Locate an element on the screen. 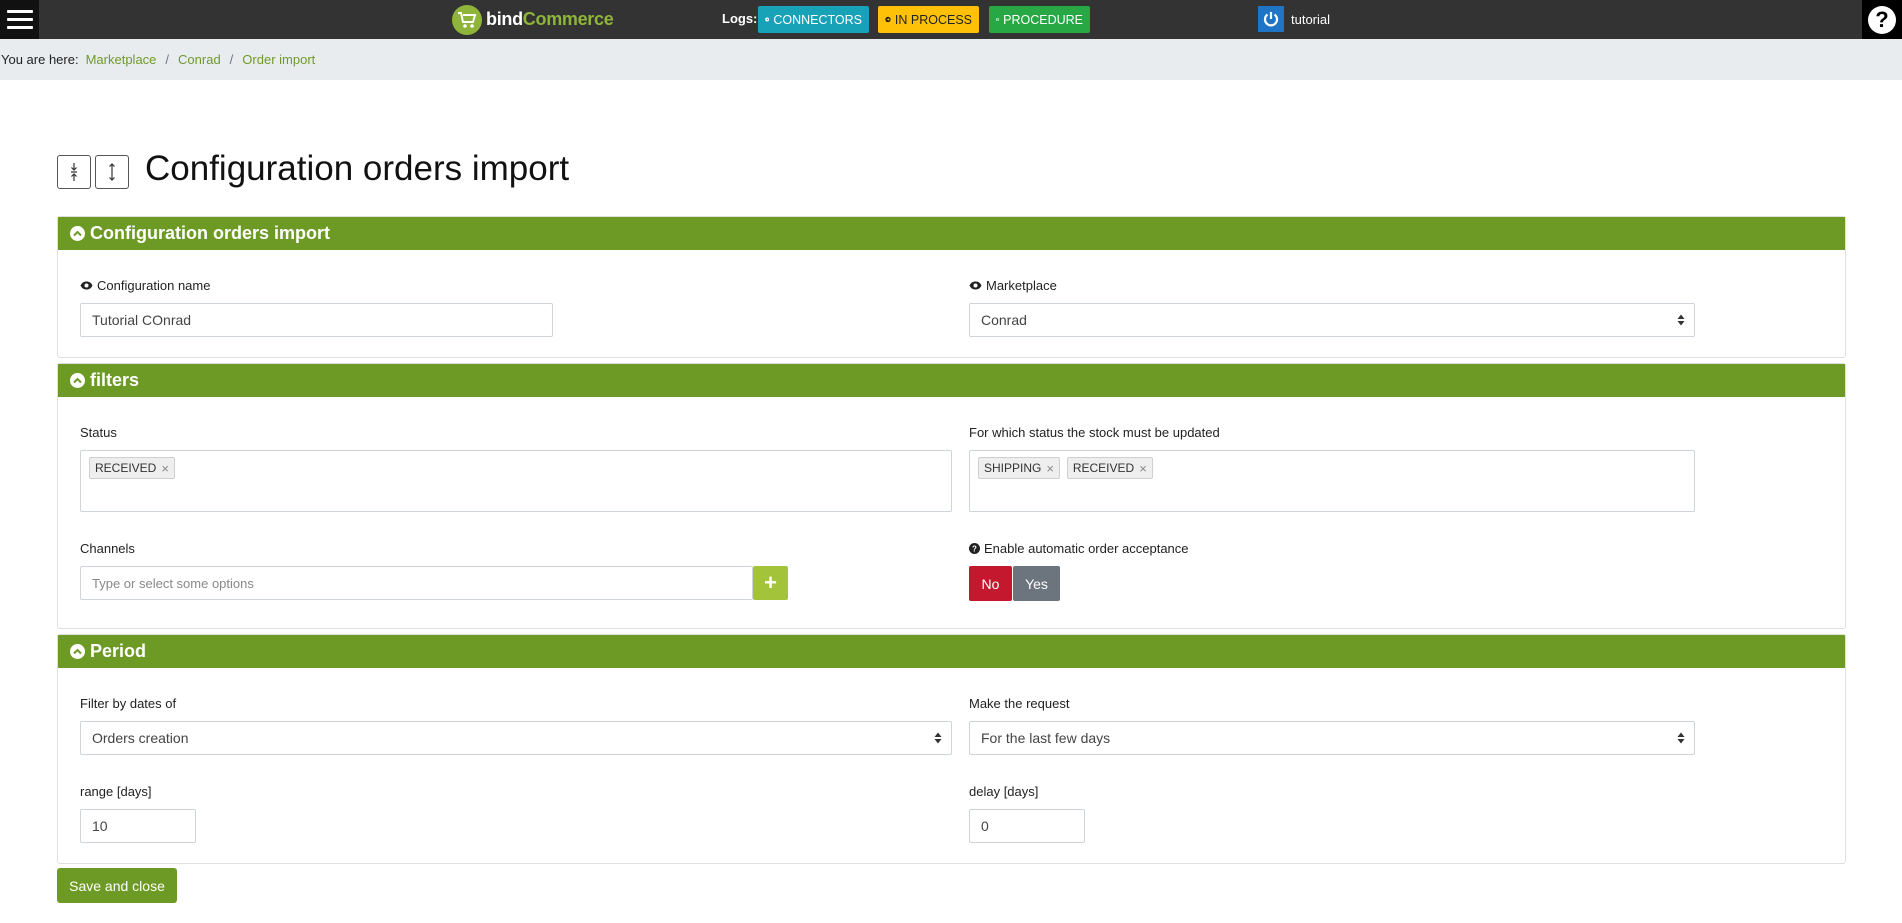 This screenshot has height=923, width=1902. username: tutorial is located at coordinates (1311, 19).